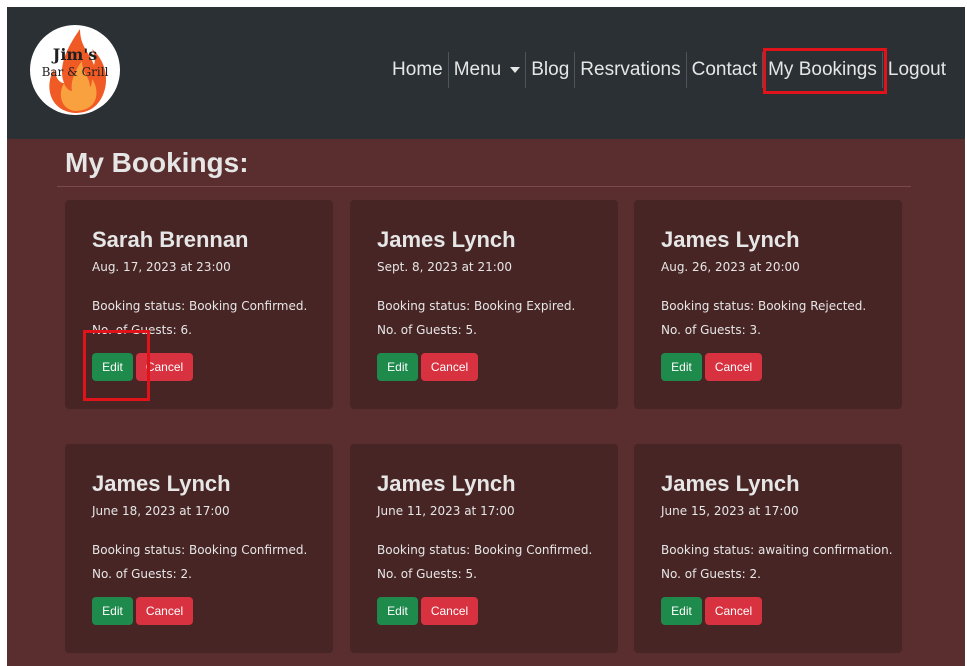 The image size is (967, 666). I want to click on nav-home: Home, so click(417, 70).